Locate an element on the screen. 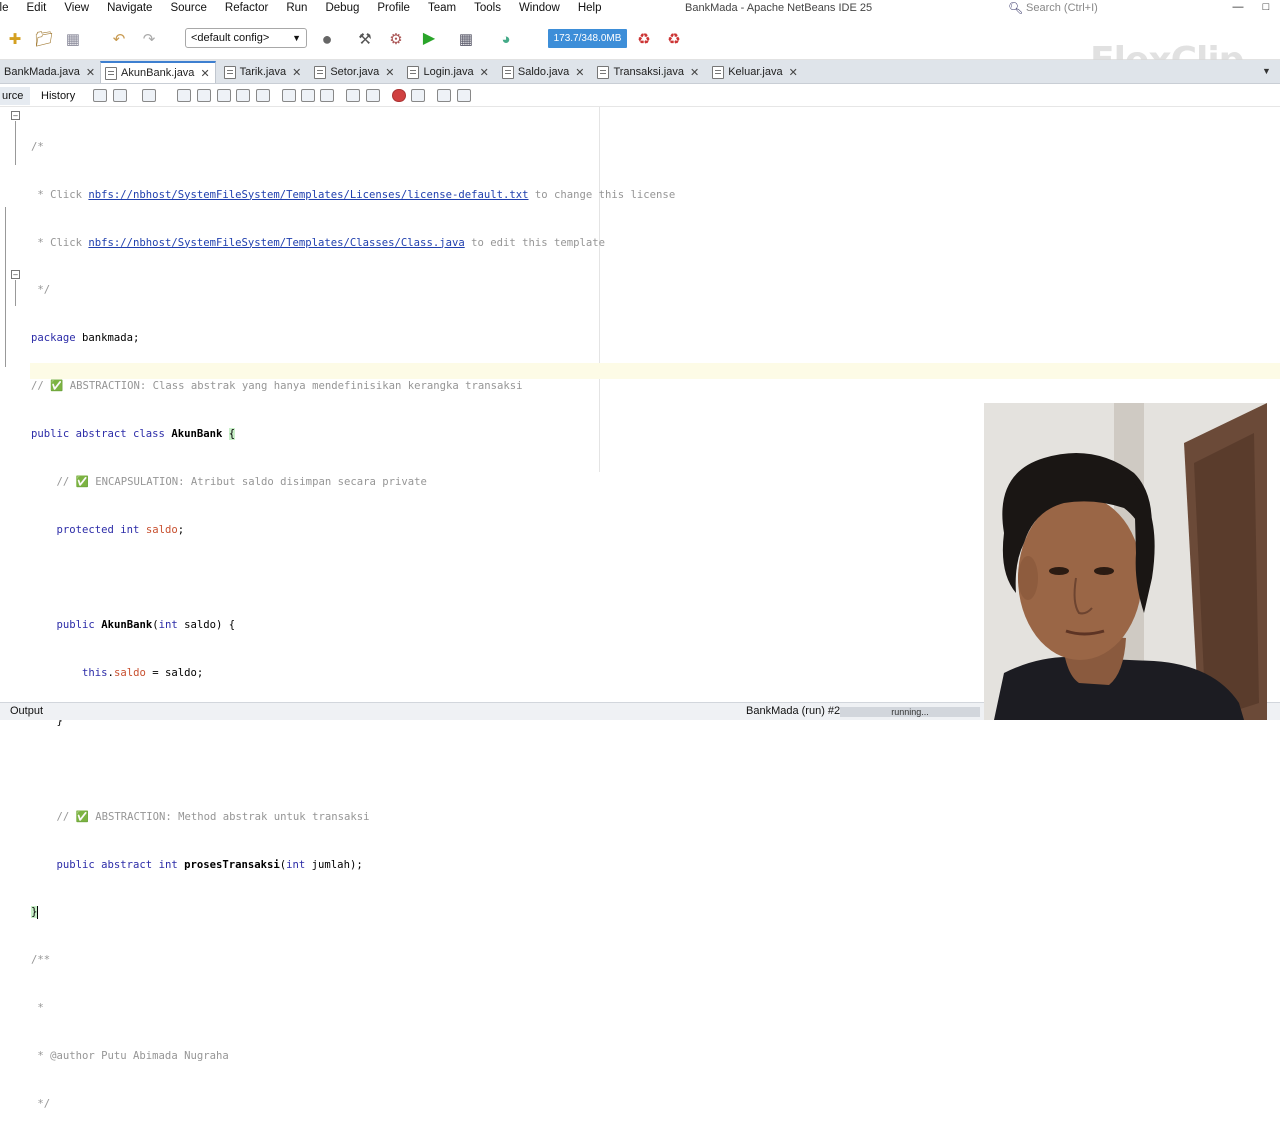  comment-icon is located at coordinates (444, 95).